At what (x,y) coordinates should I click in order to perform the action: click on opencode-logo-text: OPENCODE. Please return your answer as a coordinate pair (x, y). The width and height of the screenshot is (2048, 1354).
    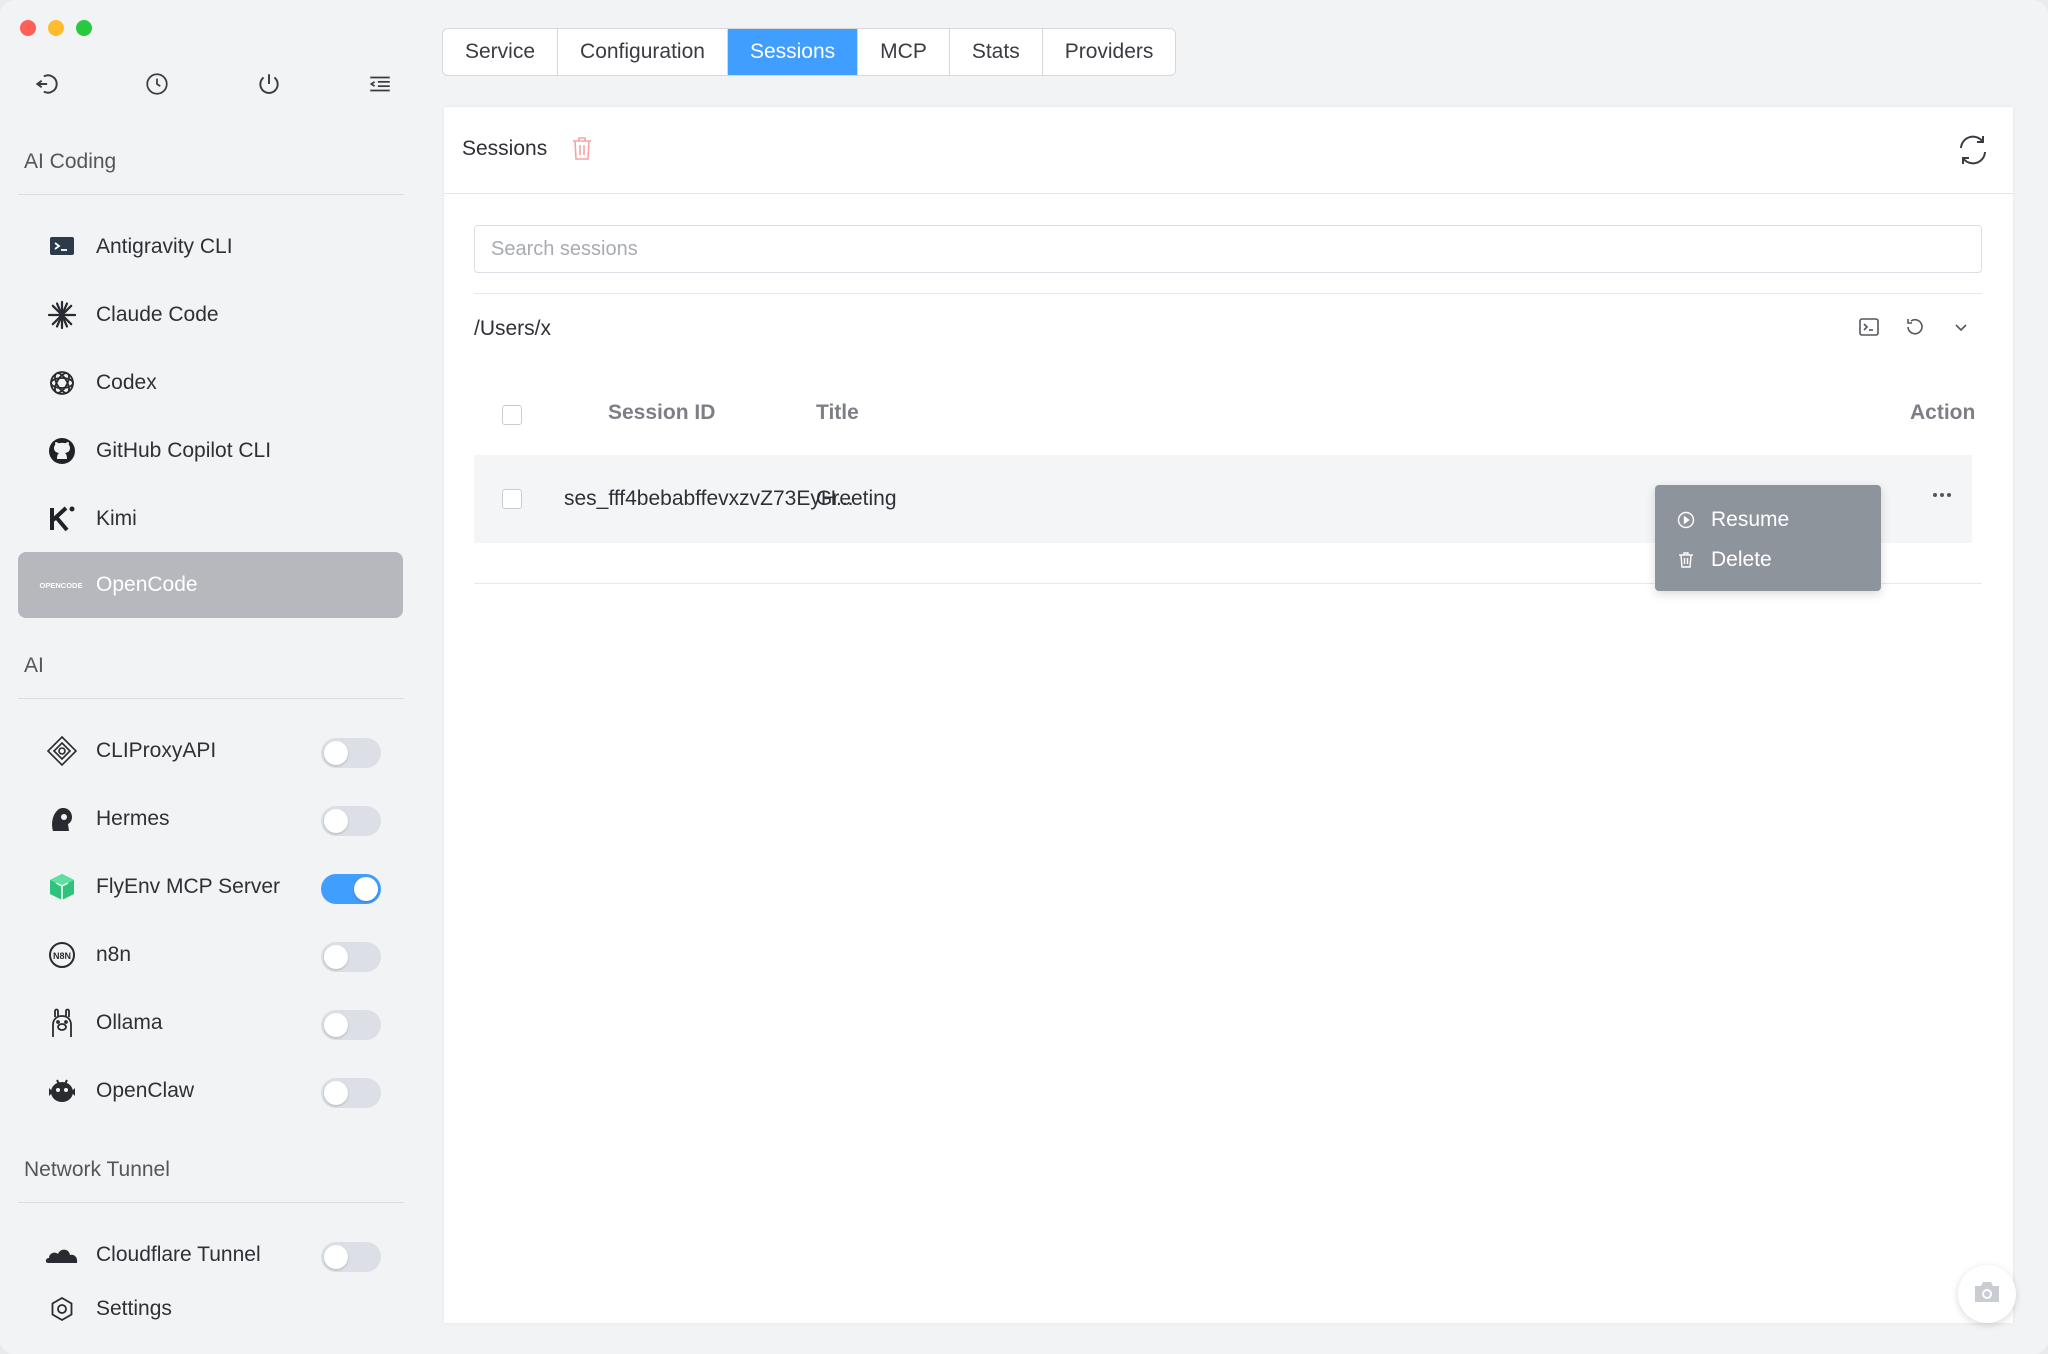
    Looking at the image, I should click on (61, 585).